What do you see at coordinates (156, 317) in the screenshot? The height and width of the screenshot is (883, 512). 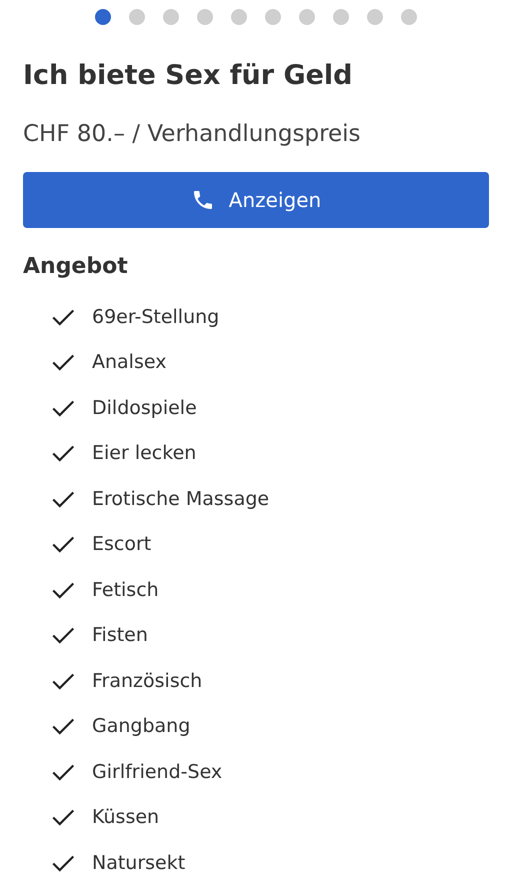 I see `offer-item: 69er-Stellung` at bounding box center [156, 317].